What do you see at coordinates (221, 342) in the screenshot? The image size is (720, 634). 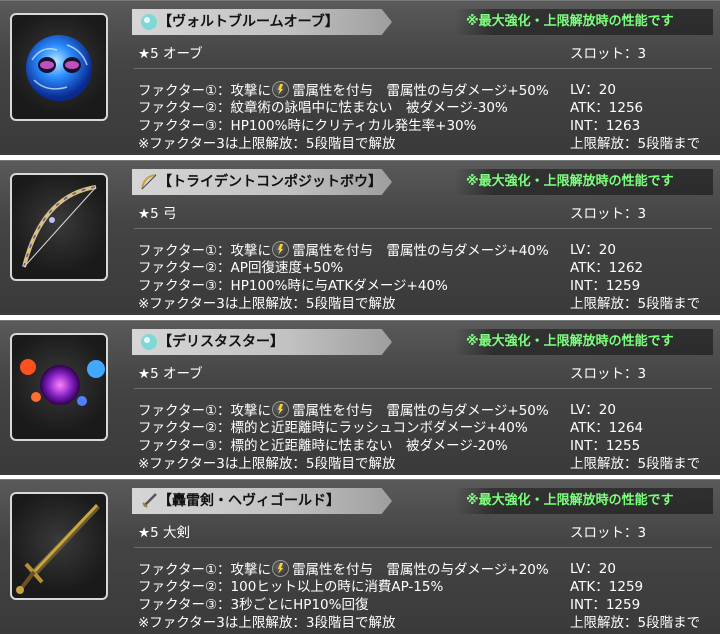 I see `weapon-name: 【デリスタスター】` at bounding box center [221, 342].